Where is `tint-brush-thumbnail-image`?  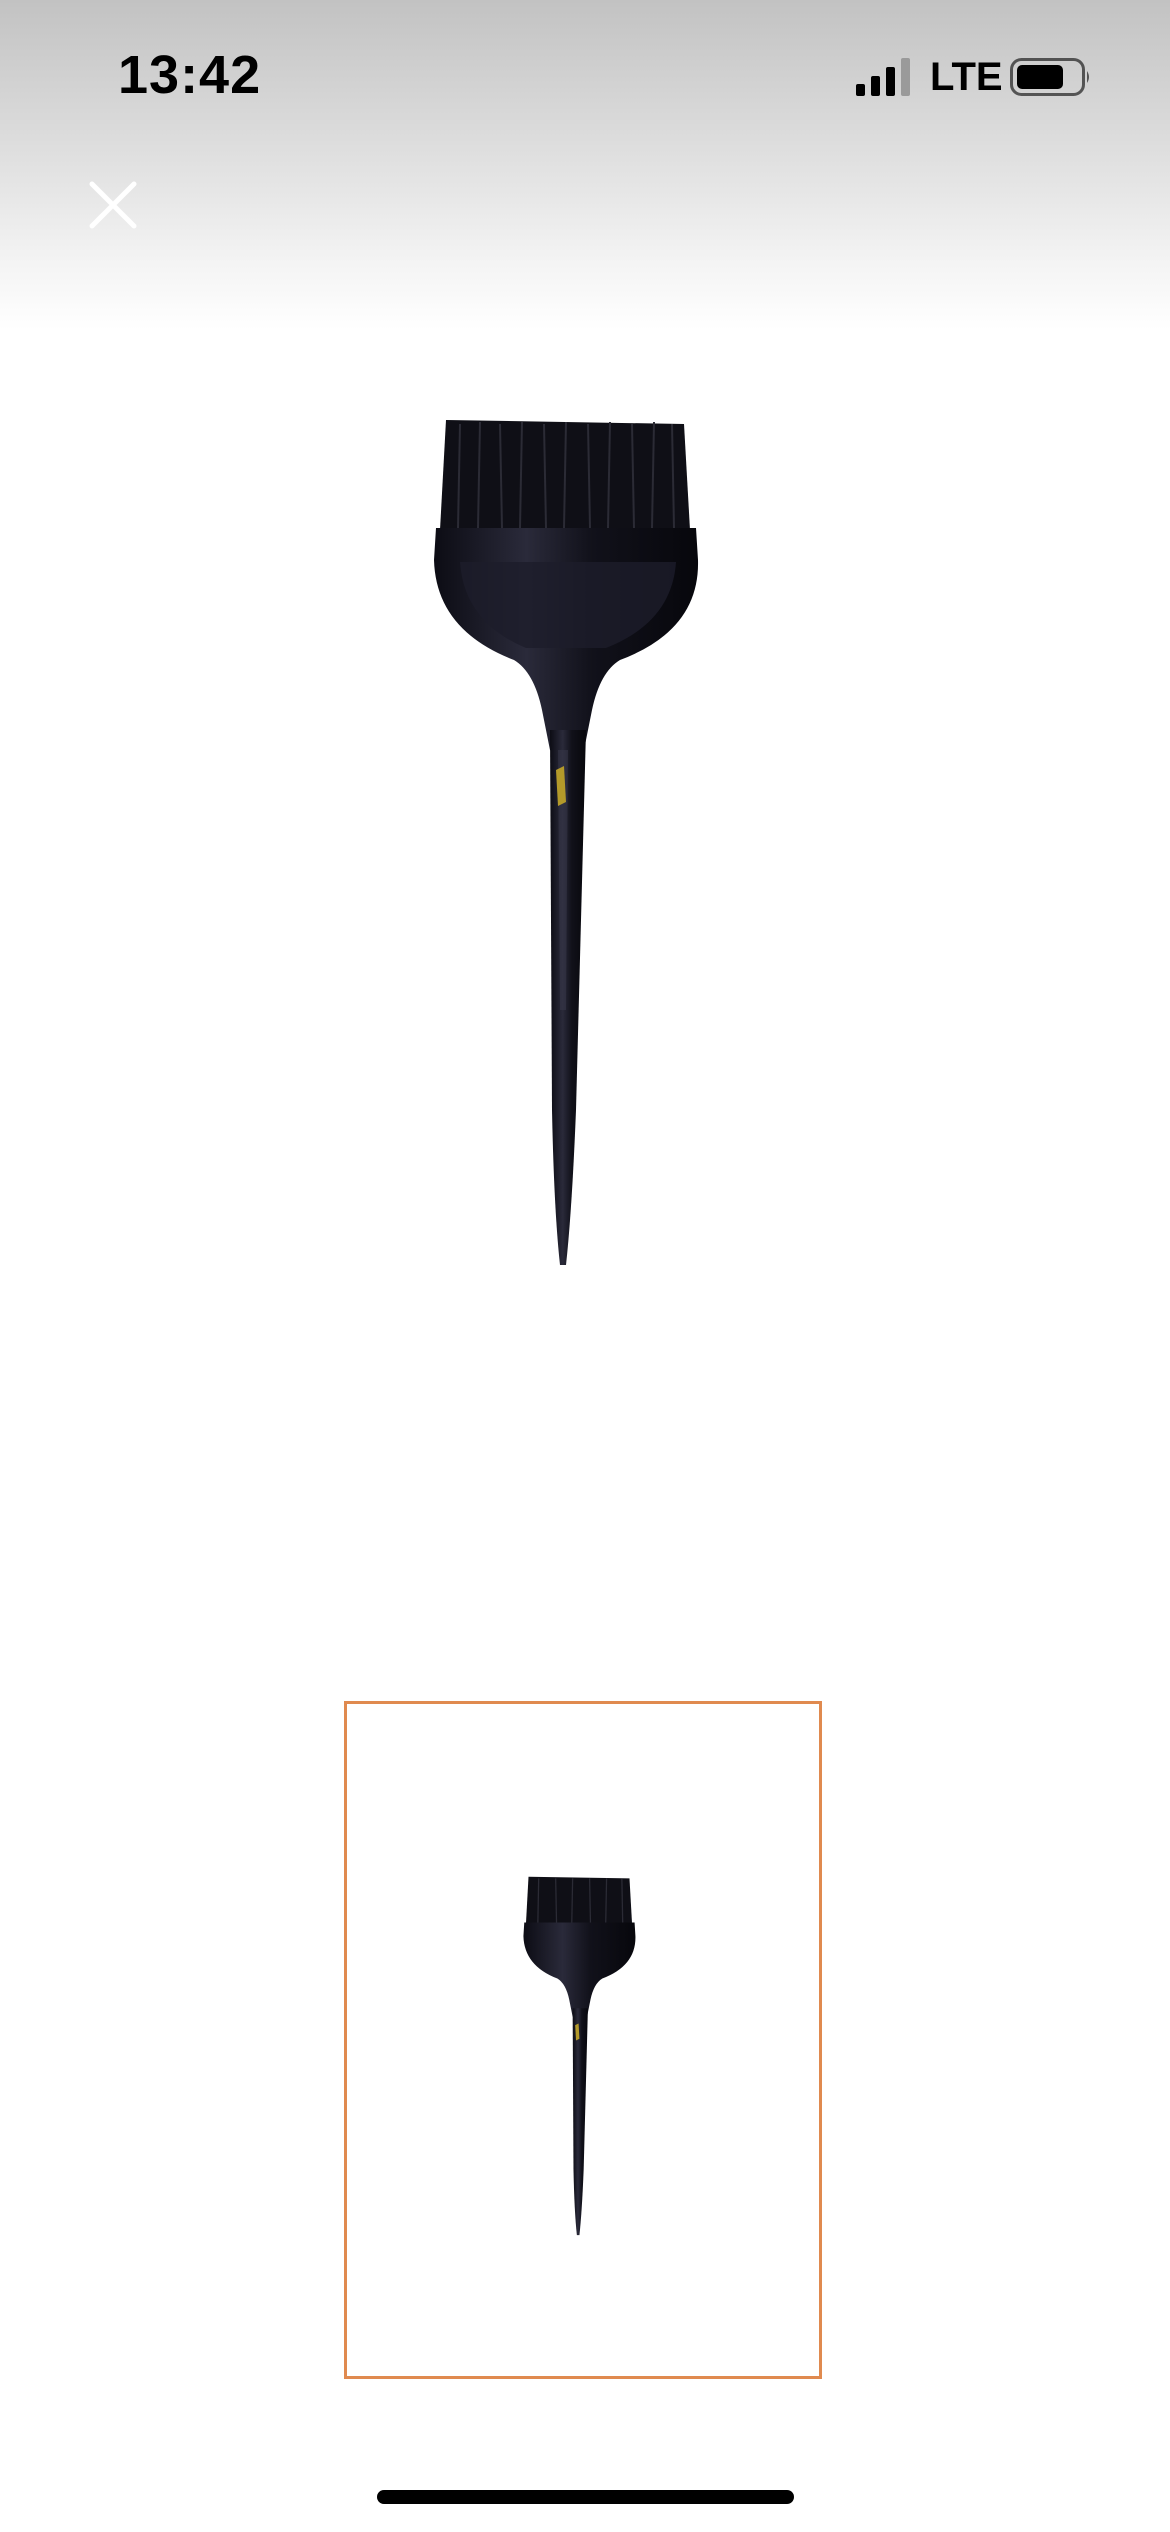 tint-brush-thumbnail-image is located at coordinates (579, 2056).